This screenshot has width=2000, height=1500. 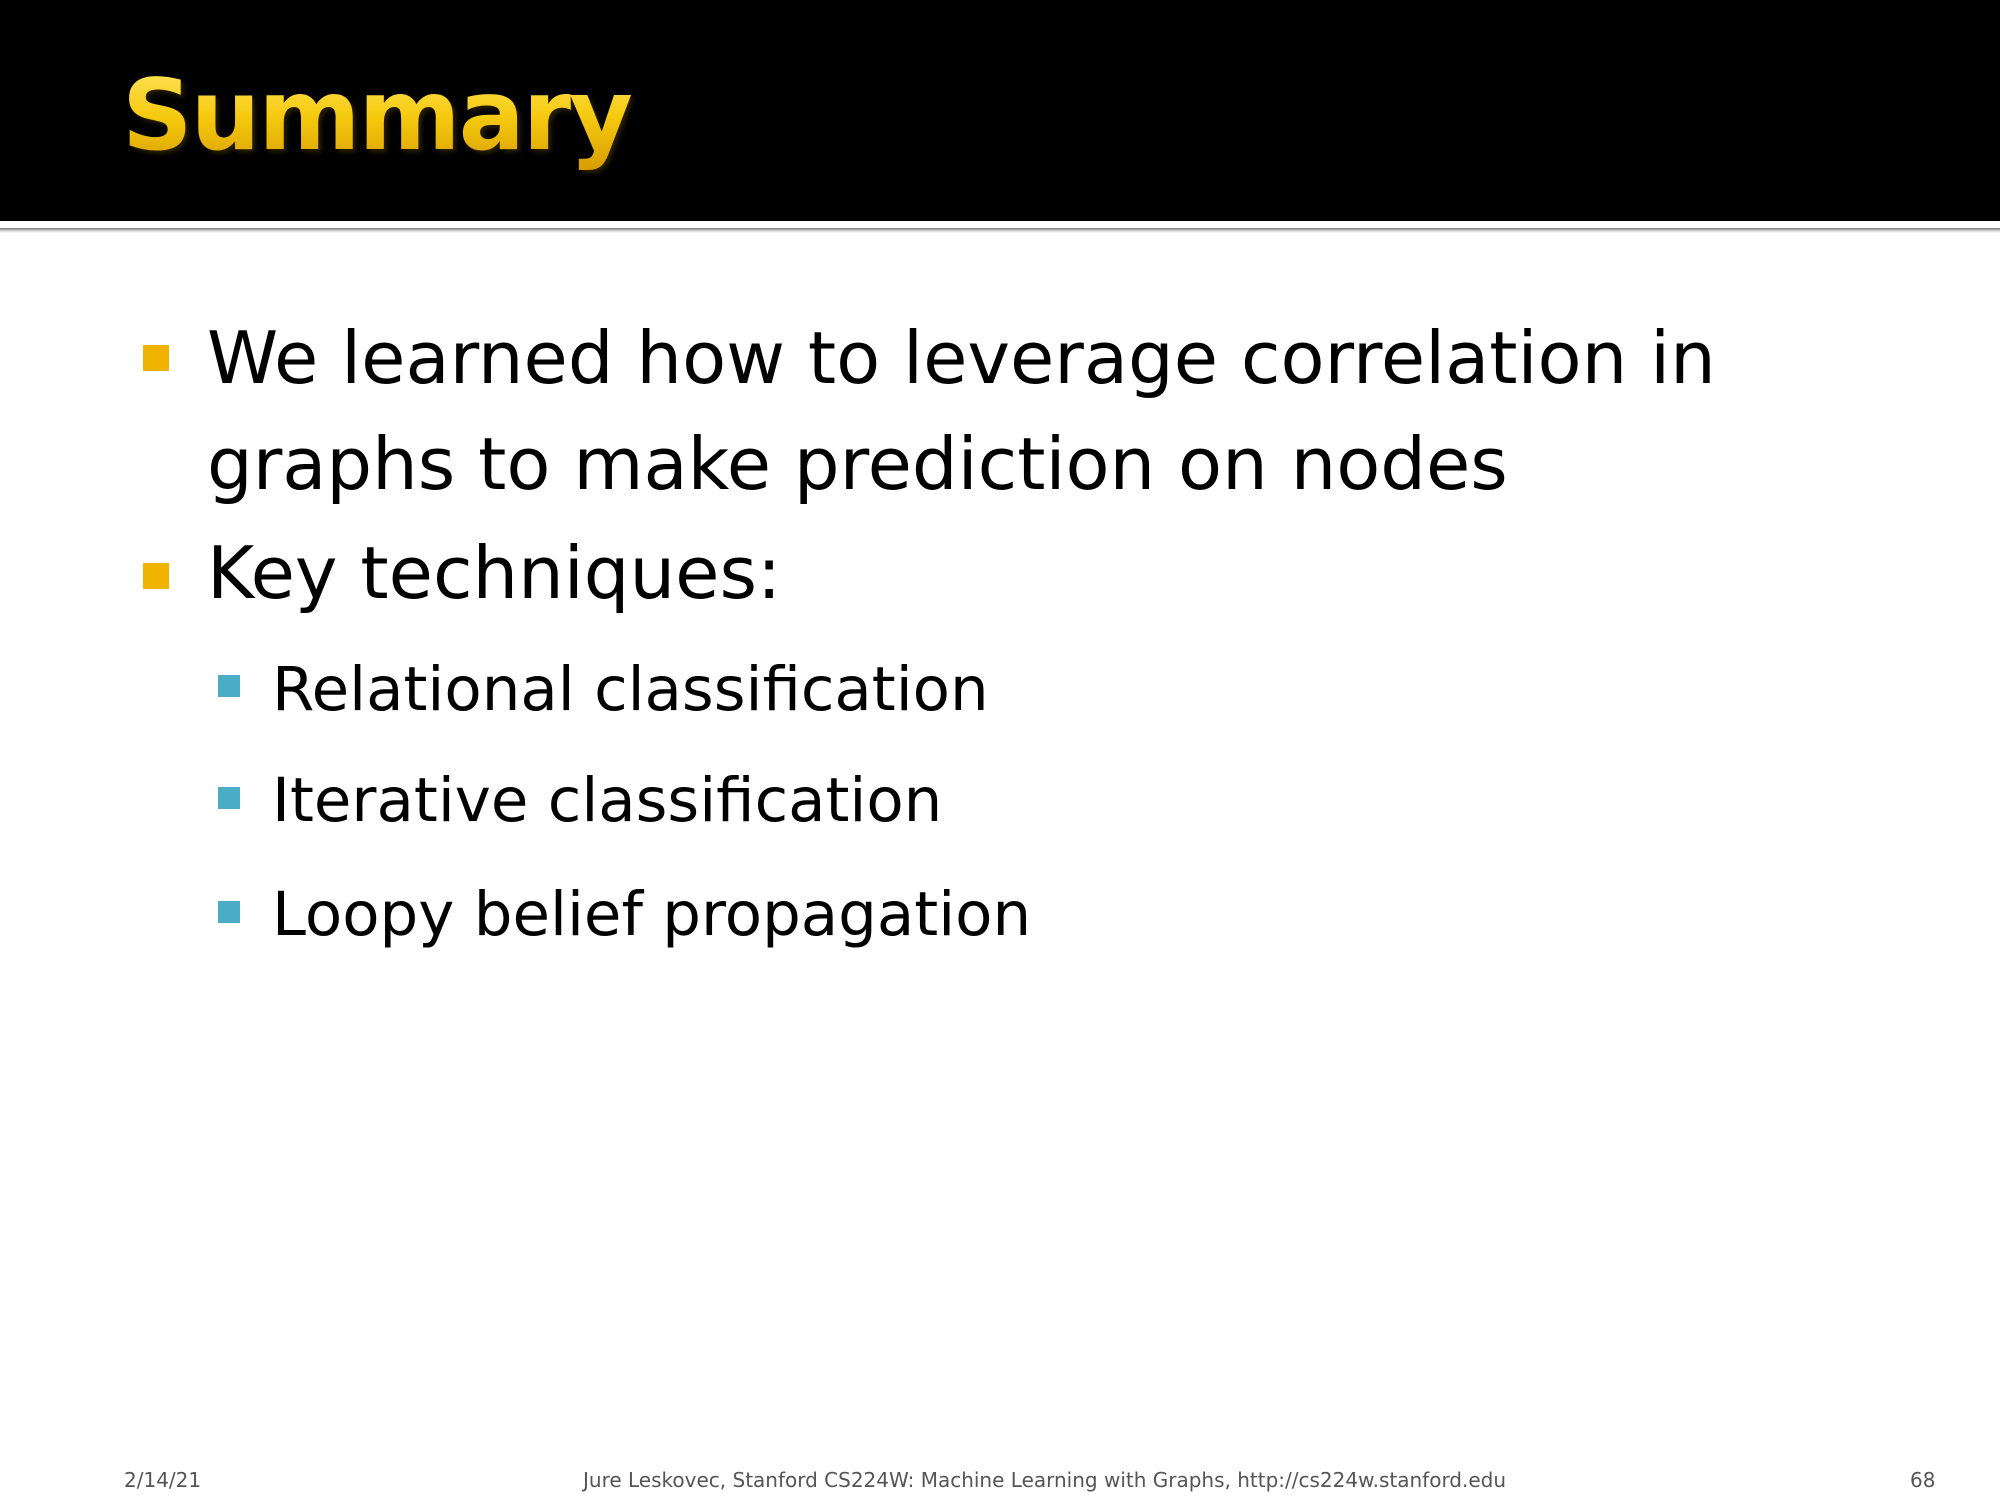 What do you see at coordinates (163, 1480) in the screenshot?
I see `footer-date: 2/14/21` at bounding box center [163, 1480].